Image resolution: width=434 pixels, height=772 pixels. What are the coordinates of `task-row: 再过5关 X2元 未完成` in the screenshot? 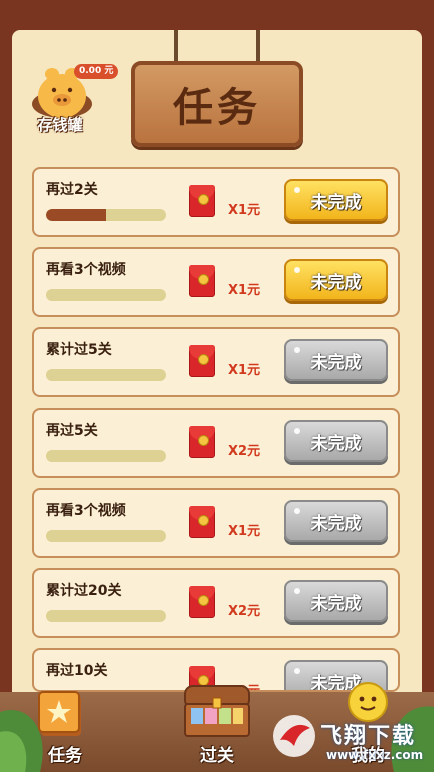 It's located at (216, 443).